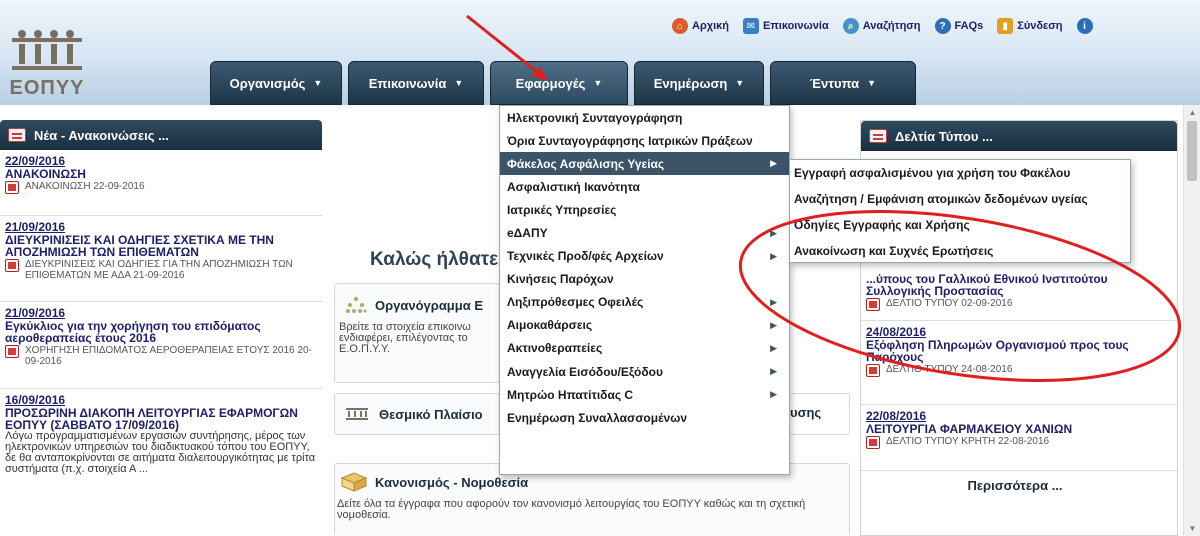 The width and height of the screenshot is (1200, 536). Describe the element at coordinates (586, 163) in the screenshot. I see `dd-item-label: Φάκελος Ασφάλισης Υγείας` at that location.